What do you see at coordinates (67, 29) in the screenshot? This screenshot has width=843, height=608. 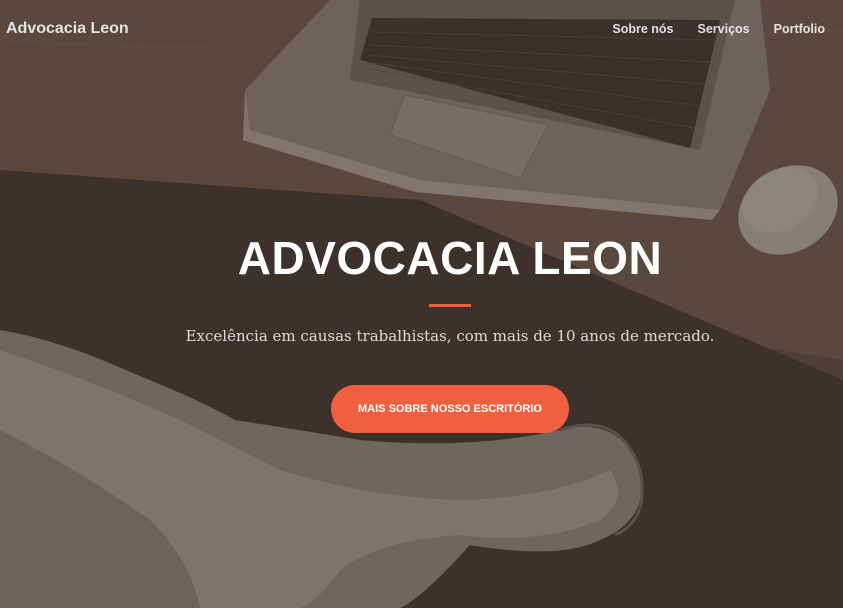 I see `brand-link: Advocacia Leon` at bounding box center [67, 29].